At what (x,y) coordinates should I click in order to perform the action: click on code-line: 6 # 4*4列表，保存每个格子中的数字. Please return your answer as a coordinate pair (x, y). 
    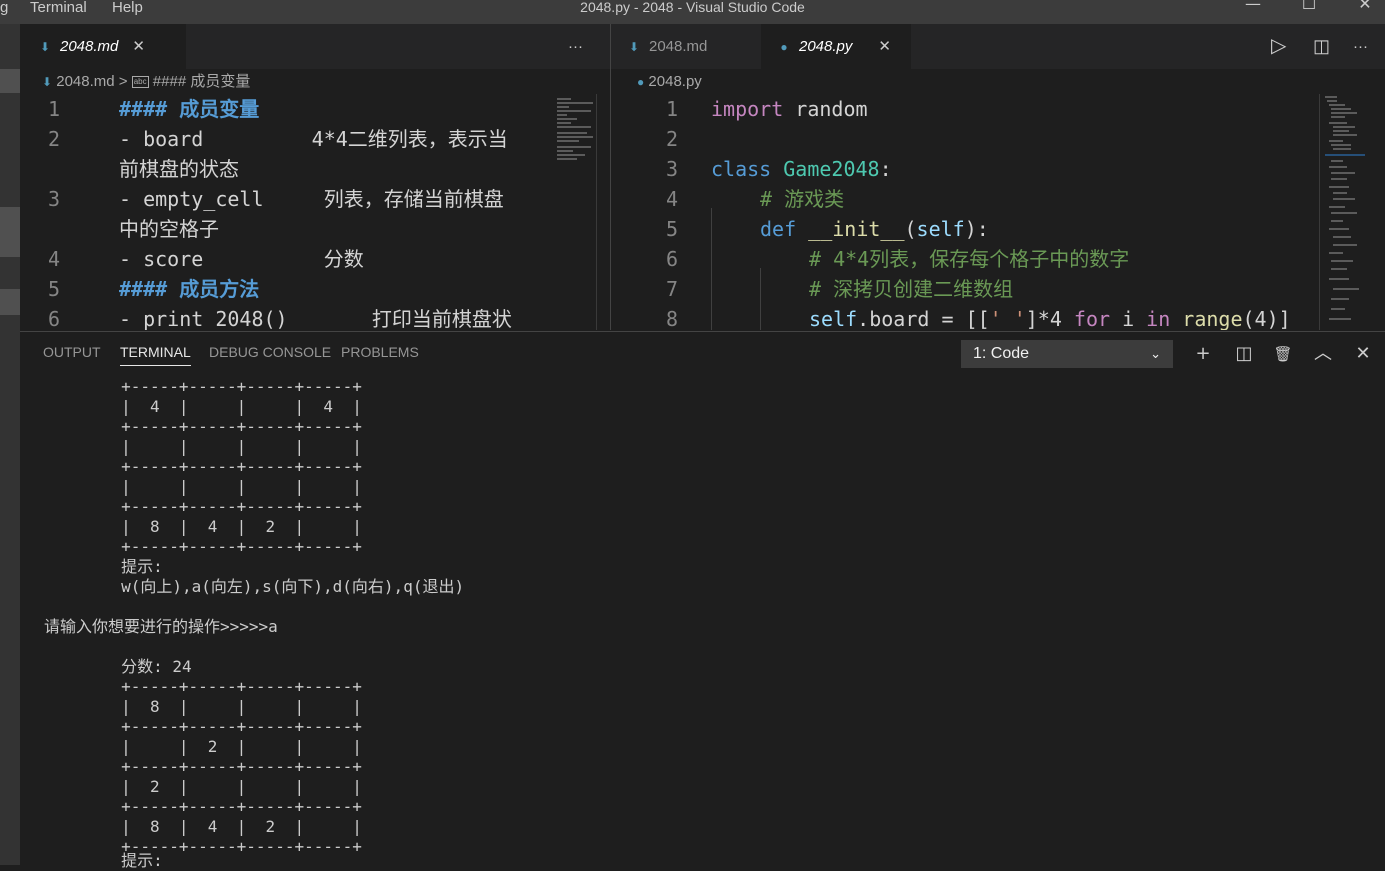
    Looking at the image, I should click on (966, 259).